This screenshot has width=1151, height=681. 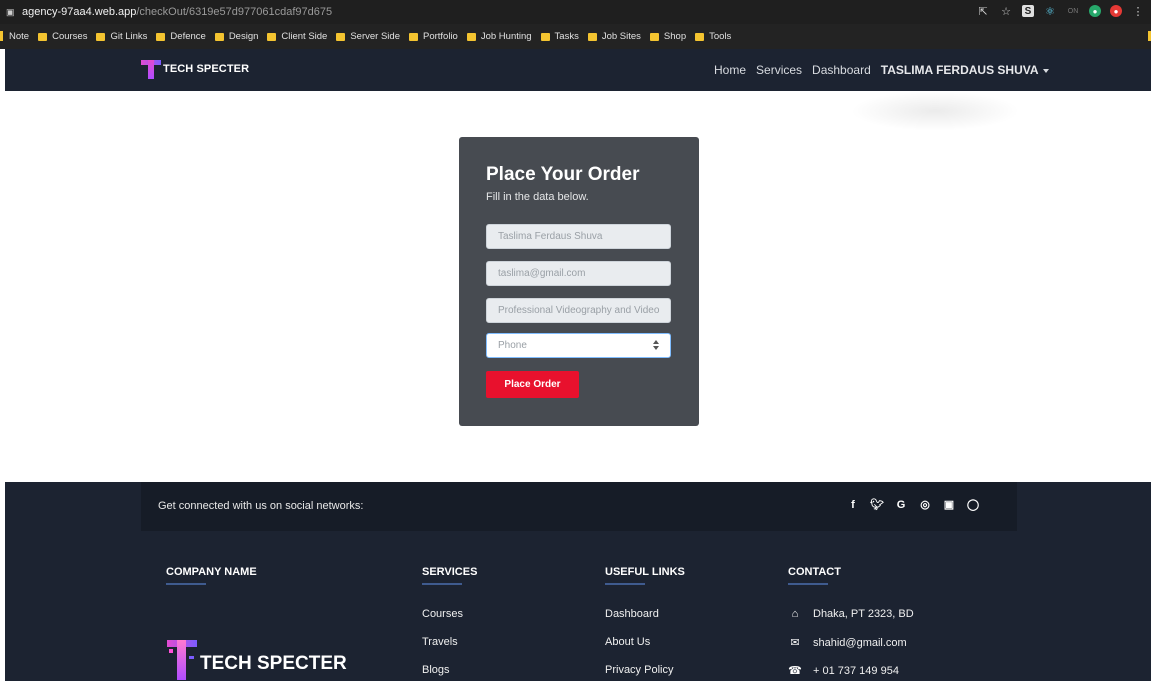 What do you see at coordinates (645, 575) in the screenshot?
I see `footer-useful-column: USEFUL LINKS` at bounding box center [645, 575].